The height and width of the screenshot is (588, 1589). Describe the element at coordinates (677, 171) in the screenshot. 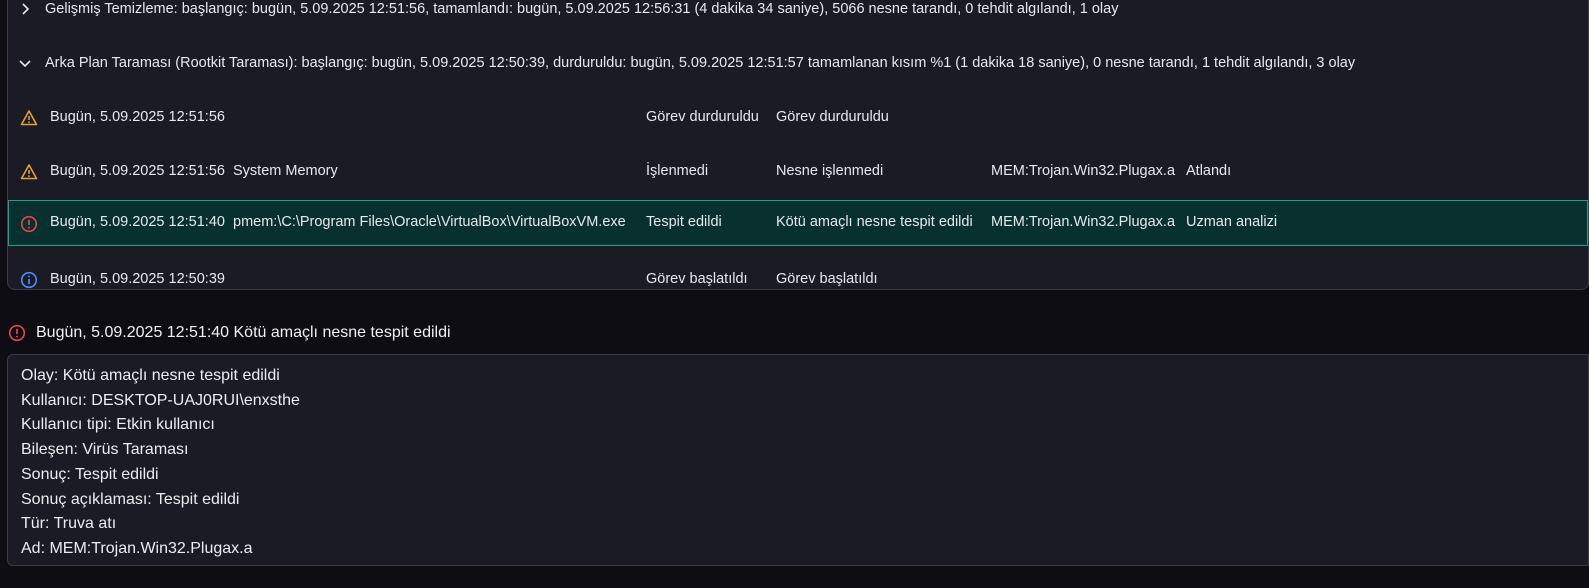

I see `event-result: İşlenmedi` at that location.